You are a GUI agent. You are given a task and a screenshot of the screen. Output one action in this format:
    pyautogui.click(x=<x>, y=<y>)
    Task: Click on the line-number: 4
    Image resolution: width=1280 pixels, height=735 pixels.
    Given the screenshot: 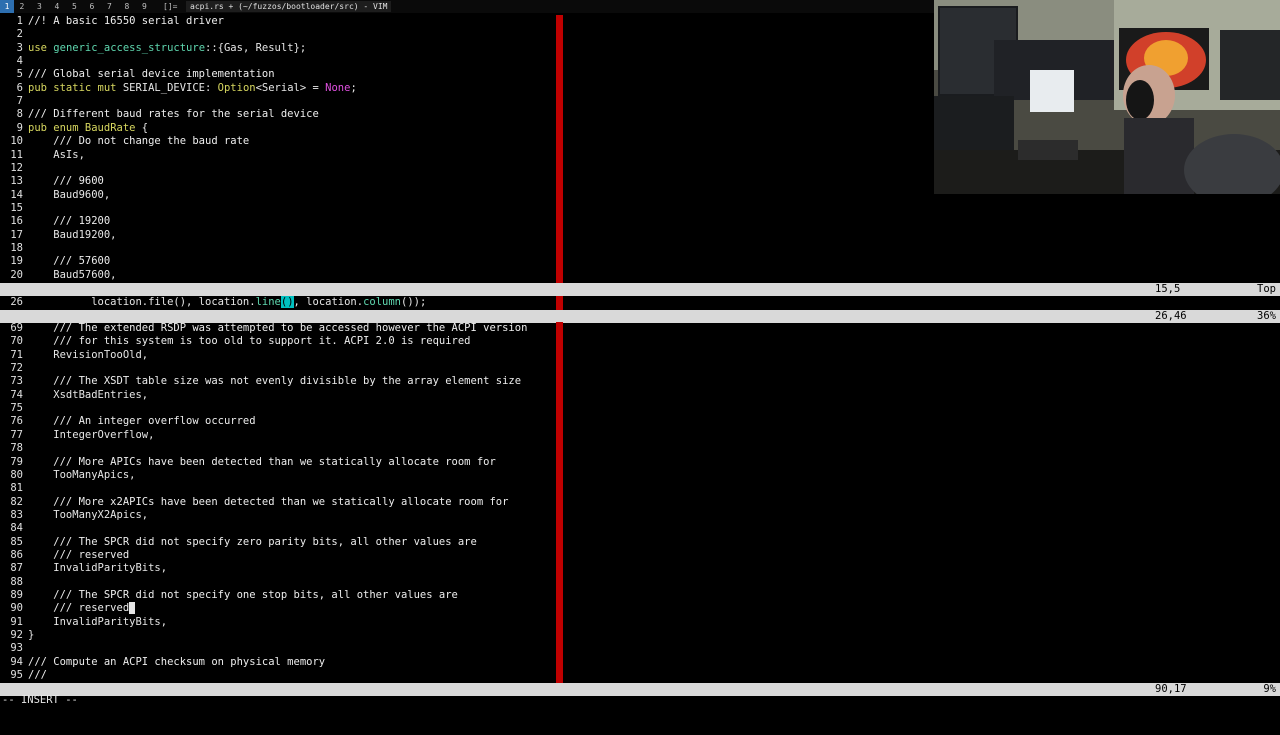 What is the action you would take?
    pyautogui.click(x=19, y=61)
    